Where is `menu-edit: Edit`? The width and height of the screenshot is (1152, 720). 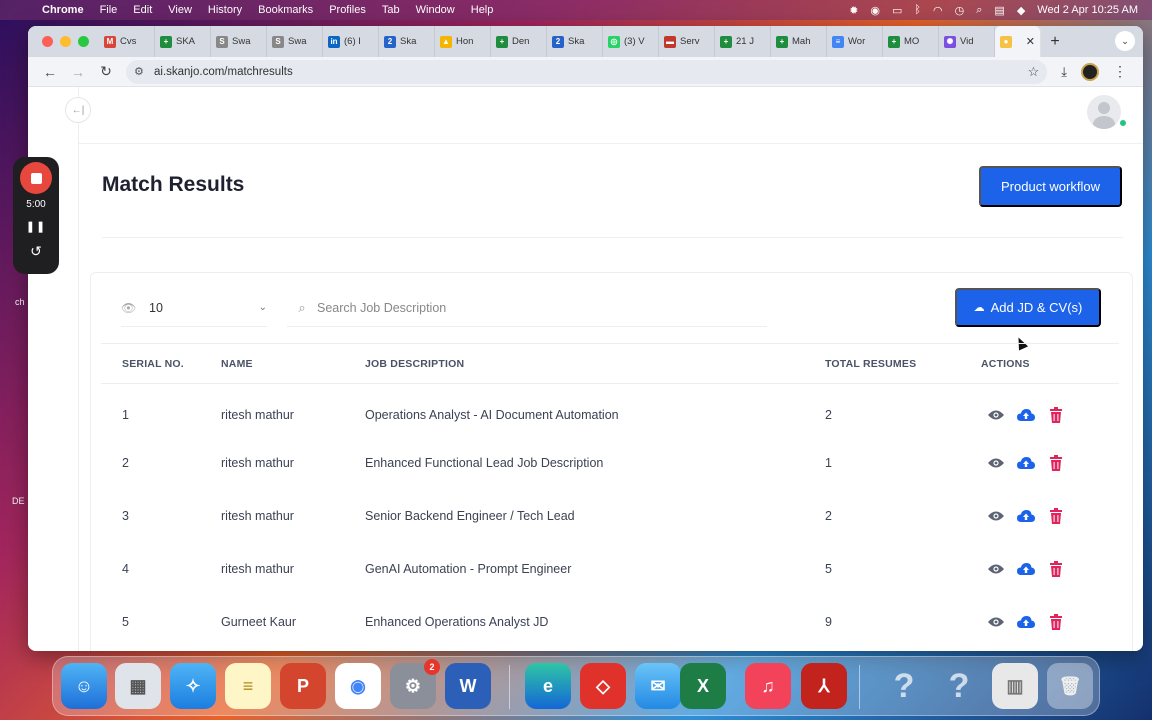 menu-edit: Edit is located at coordinates (142, 10).